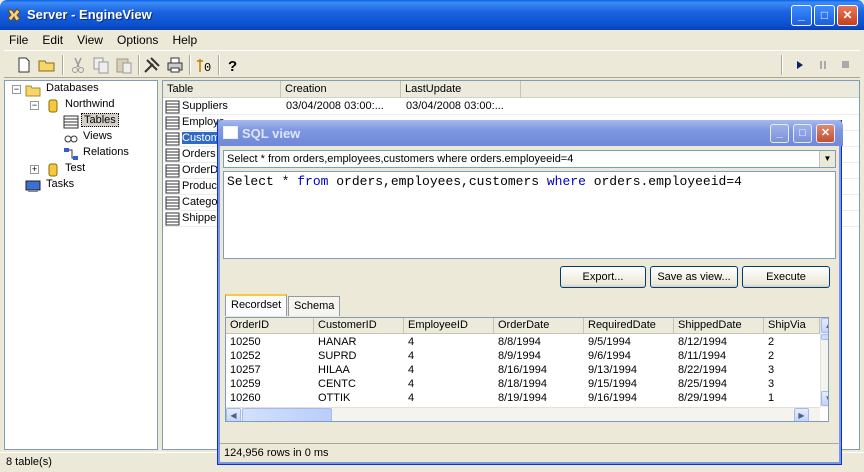 The height and width of the screenshot is (472, 864). What do you see at coordinates (75, 170) in the screenshot?
I see `tree-item-test: Test` at bounding box center [75, 170].